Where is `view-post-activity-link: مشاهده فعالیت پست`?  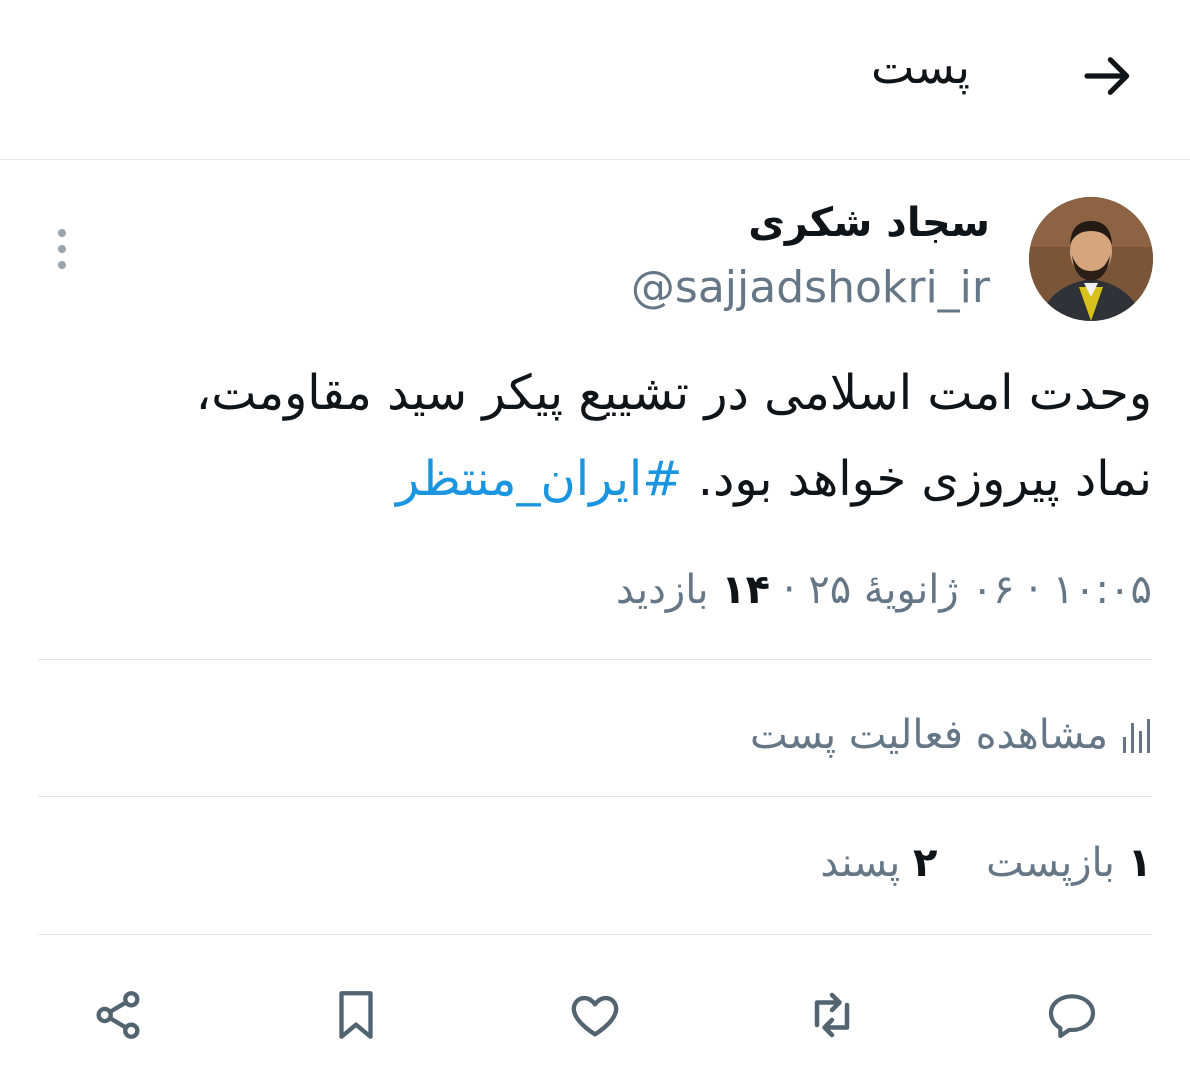
view-post-activity-link: مشاهده فعالیت پست is located at coordinates (951, 735).